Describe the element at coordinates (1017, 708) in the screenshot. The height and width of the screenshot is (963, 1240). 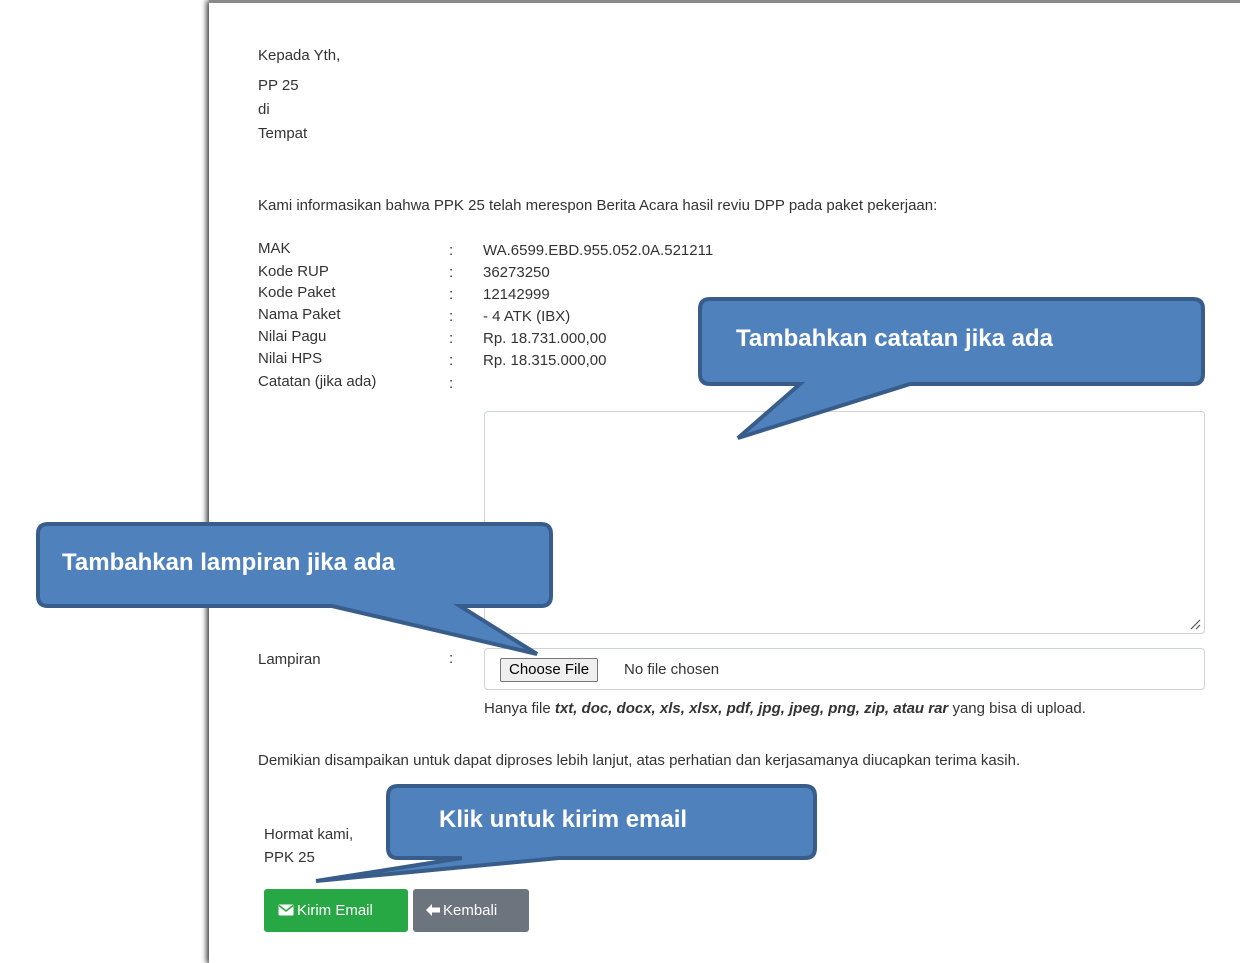
I see `hint-suffix: yang bisa di upload.` at that location.